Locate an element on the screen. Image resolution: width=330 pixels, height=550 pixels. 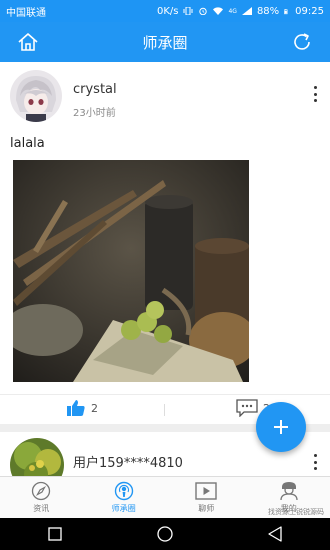
plant-avatar-image is located at coordinates (37, 457).